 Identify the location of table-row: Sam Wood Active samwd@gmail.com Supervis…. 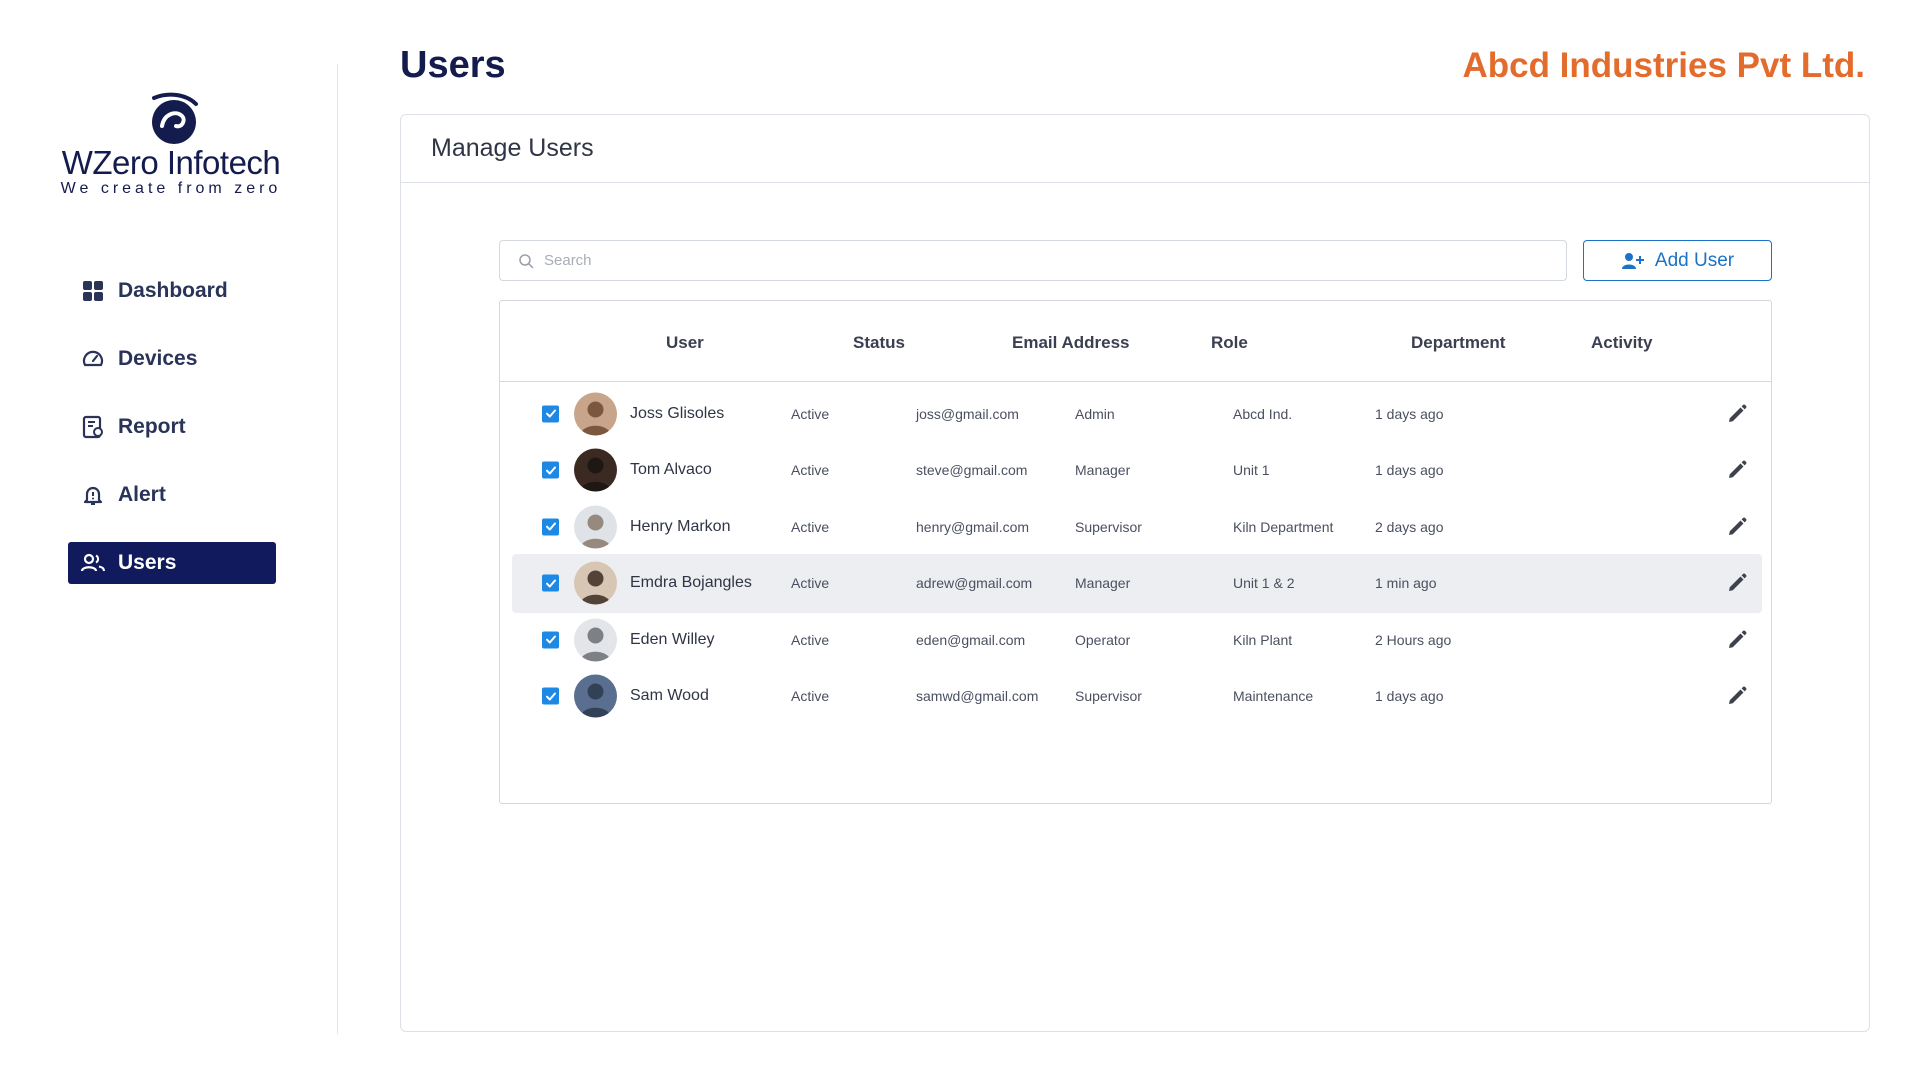
(1137, 696).